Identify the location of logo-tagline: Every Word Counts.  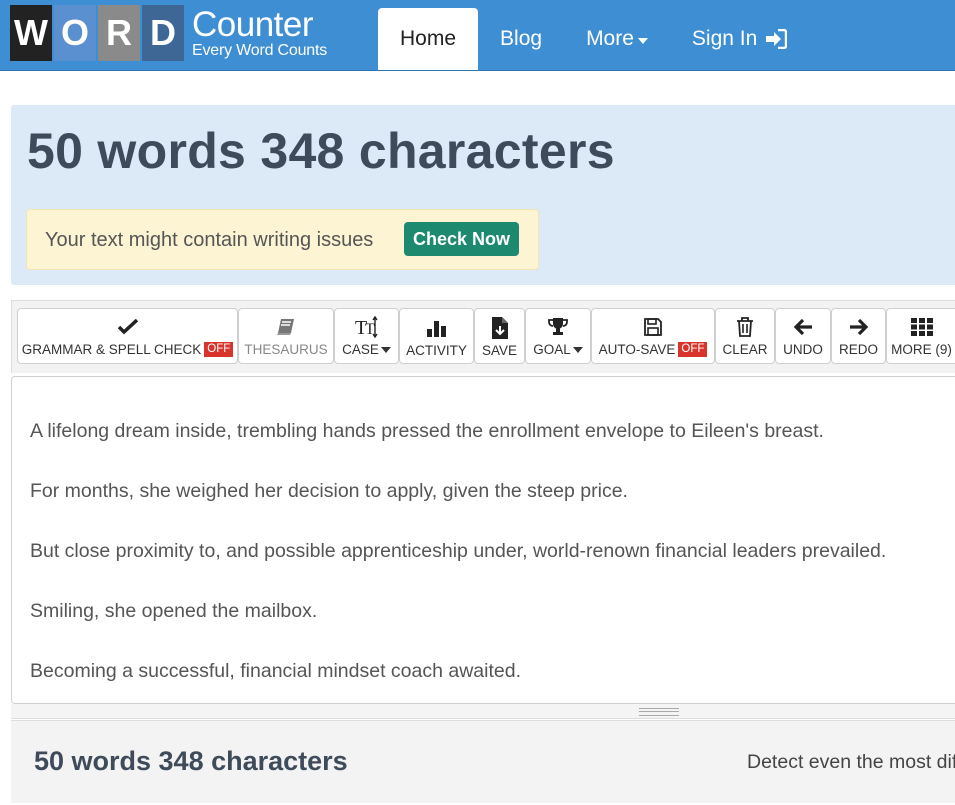
(260, 50).